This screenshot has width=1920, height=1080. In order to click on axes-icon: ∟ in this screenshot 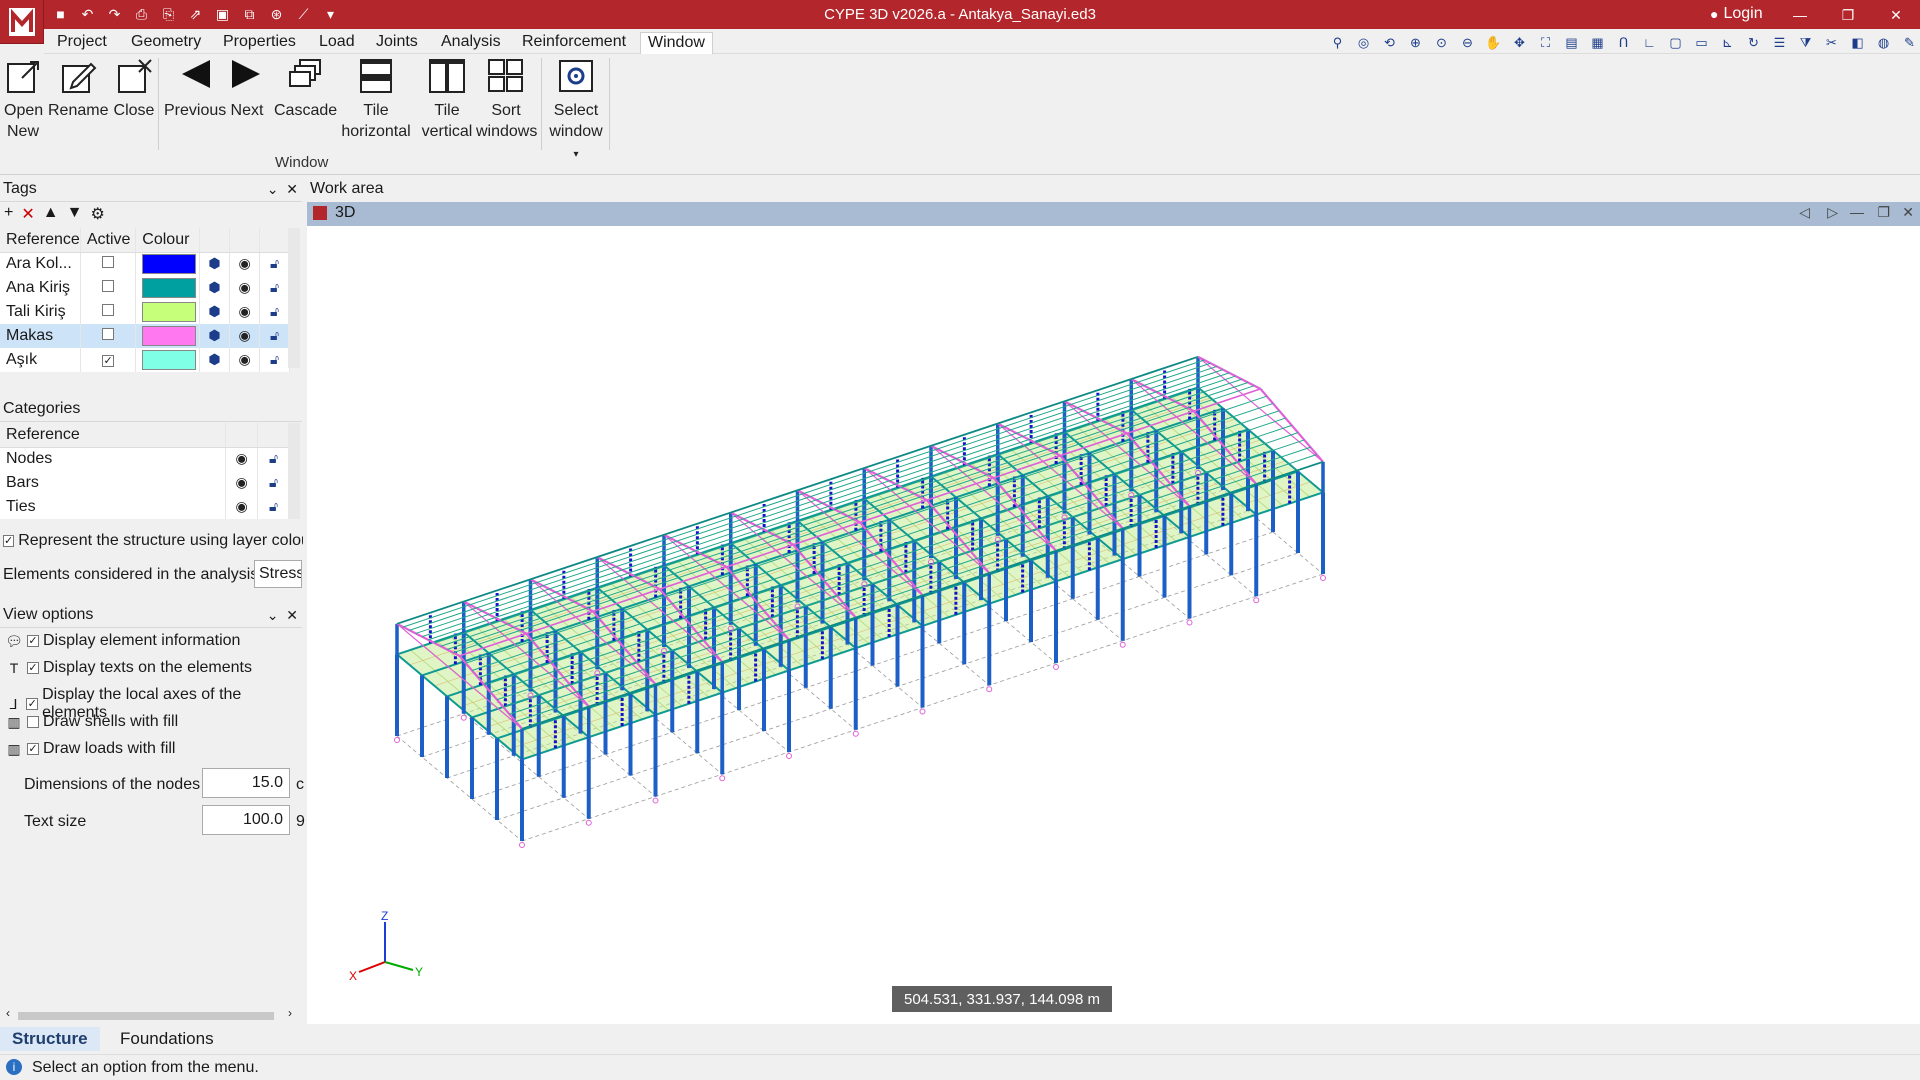, I will do `click(1649, 42)`.